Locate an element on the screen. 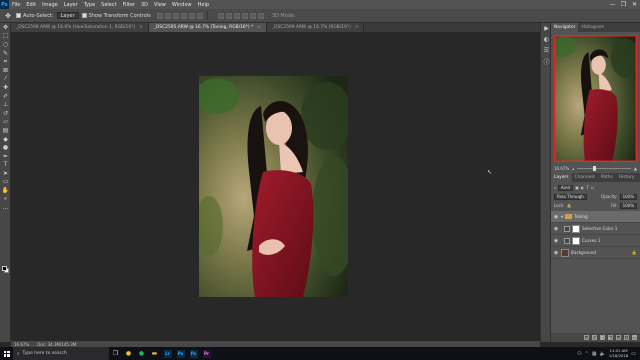 Image resolution: width=640 pixels, height=360 pixels. new-group-icon: ▭ is located at coordinates (618, 337).